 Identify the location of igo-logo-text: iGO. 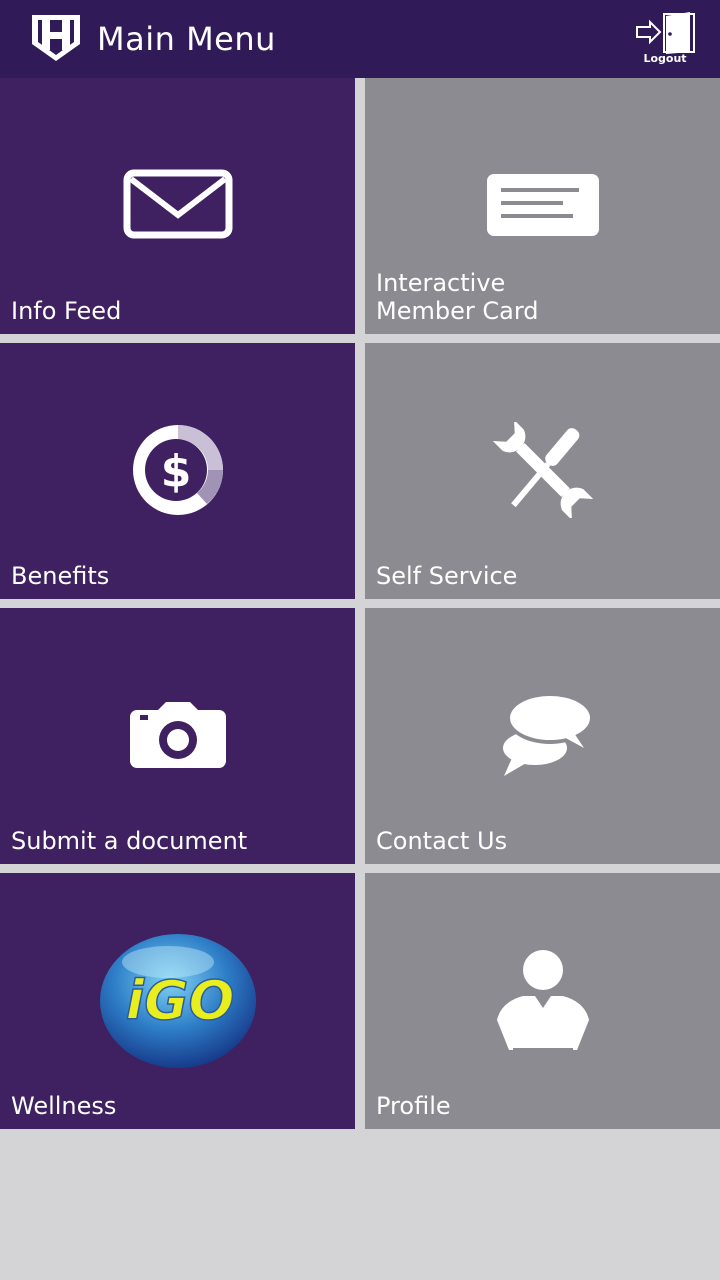
(179, 1000).